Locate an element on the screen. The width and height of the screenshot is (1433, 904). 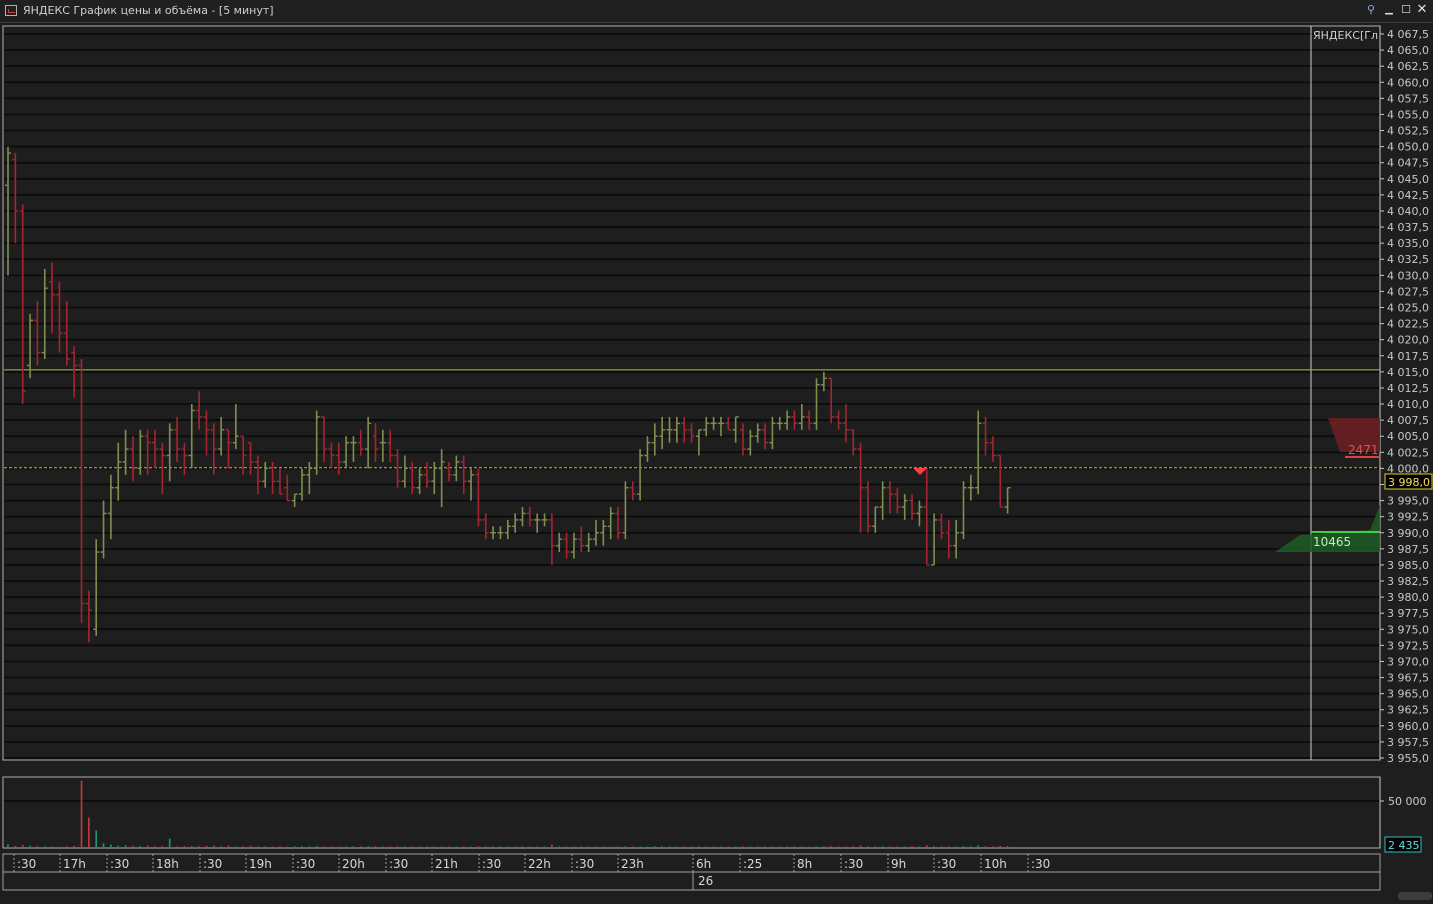
price-tick-label: 4 060,0 is located at coordinates (1408, 82).